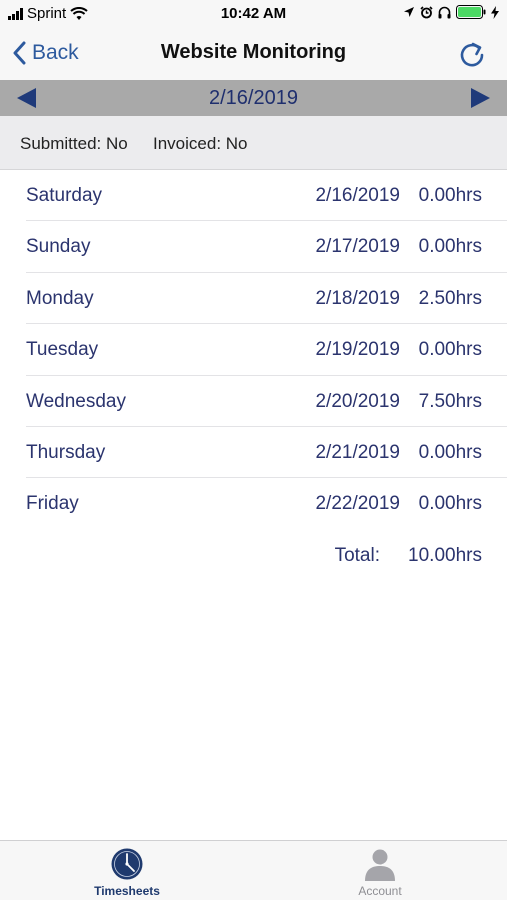  Describe the element at coordinates (52, 504) in the screenshot. I see `day-name: Friday` at that location.